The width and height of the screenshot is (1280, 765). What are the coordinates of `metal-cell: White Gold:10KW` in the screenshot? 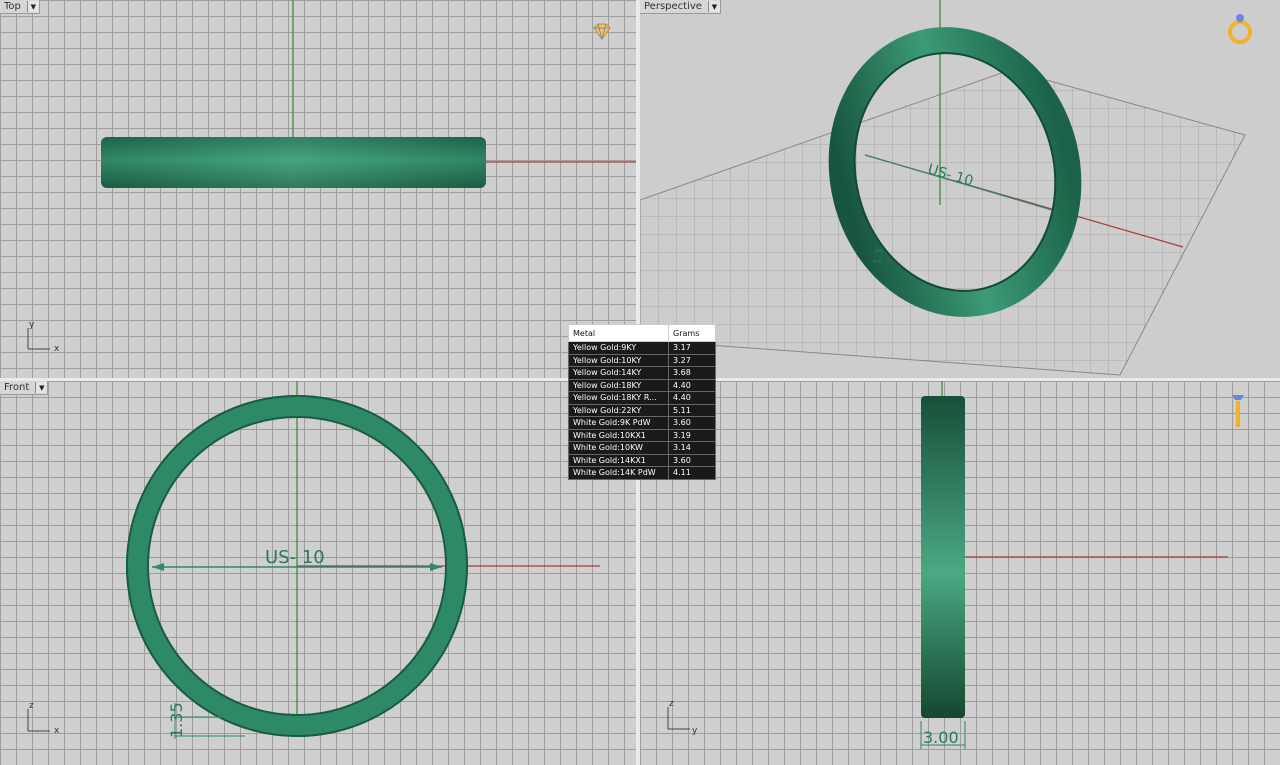 It's located at (618, 448).